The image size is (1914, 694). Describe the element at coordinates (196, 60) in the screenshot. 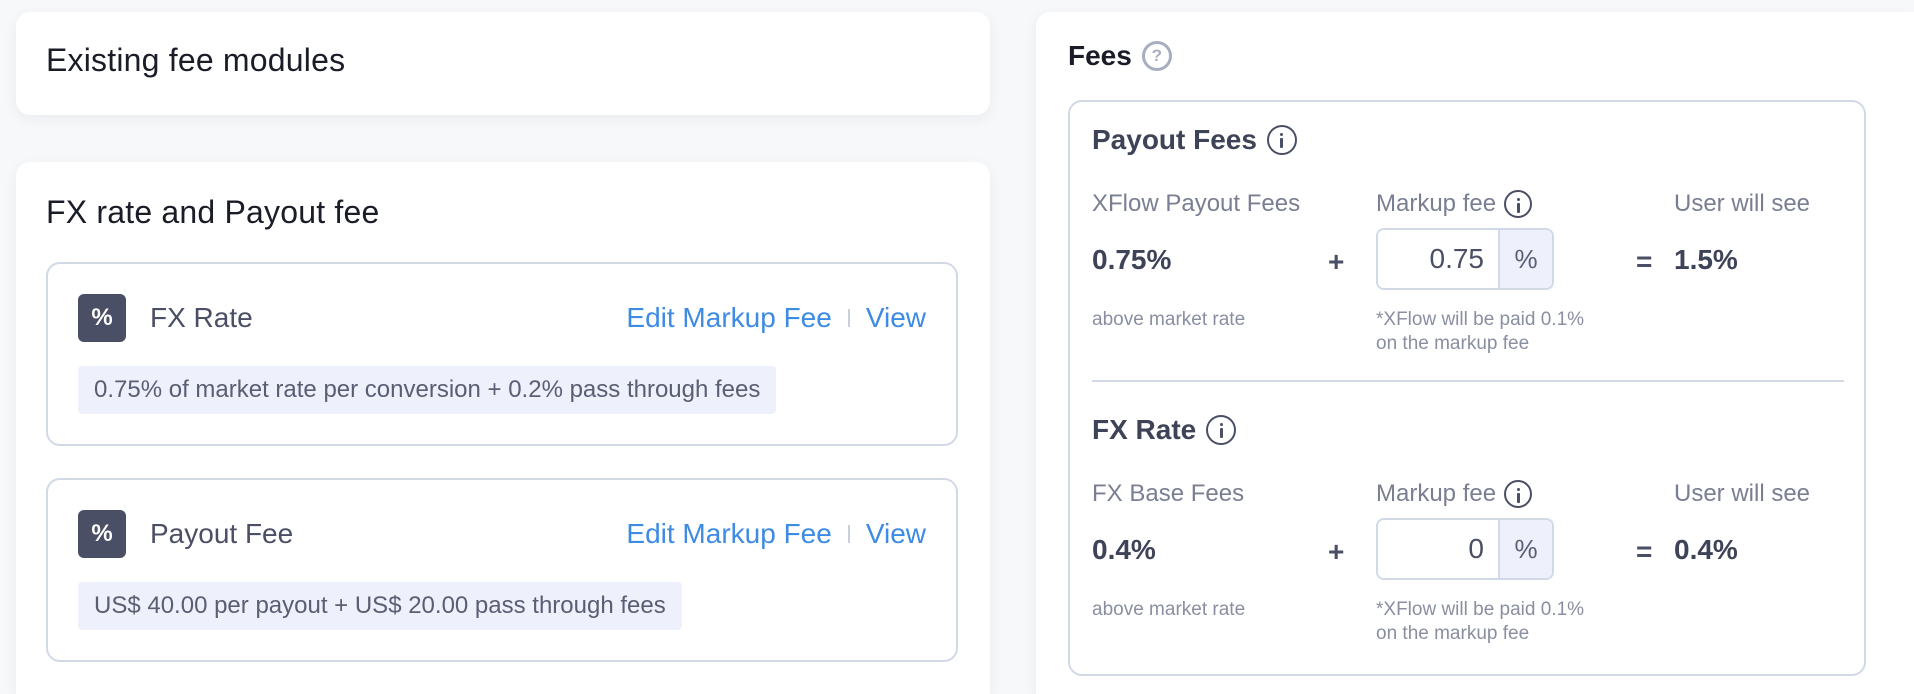

I see `existing-fee-modules-title: Existing fee modules` at that location.